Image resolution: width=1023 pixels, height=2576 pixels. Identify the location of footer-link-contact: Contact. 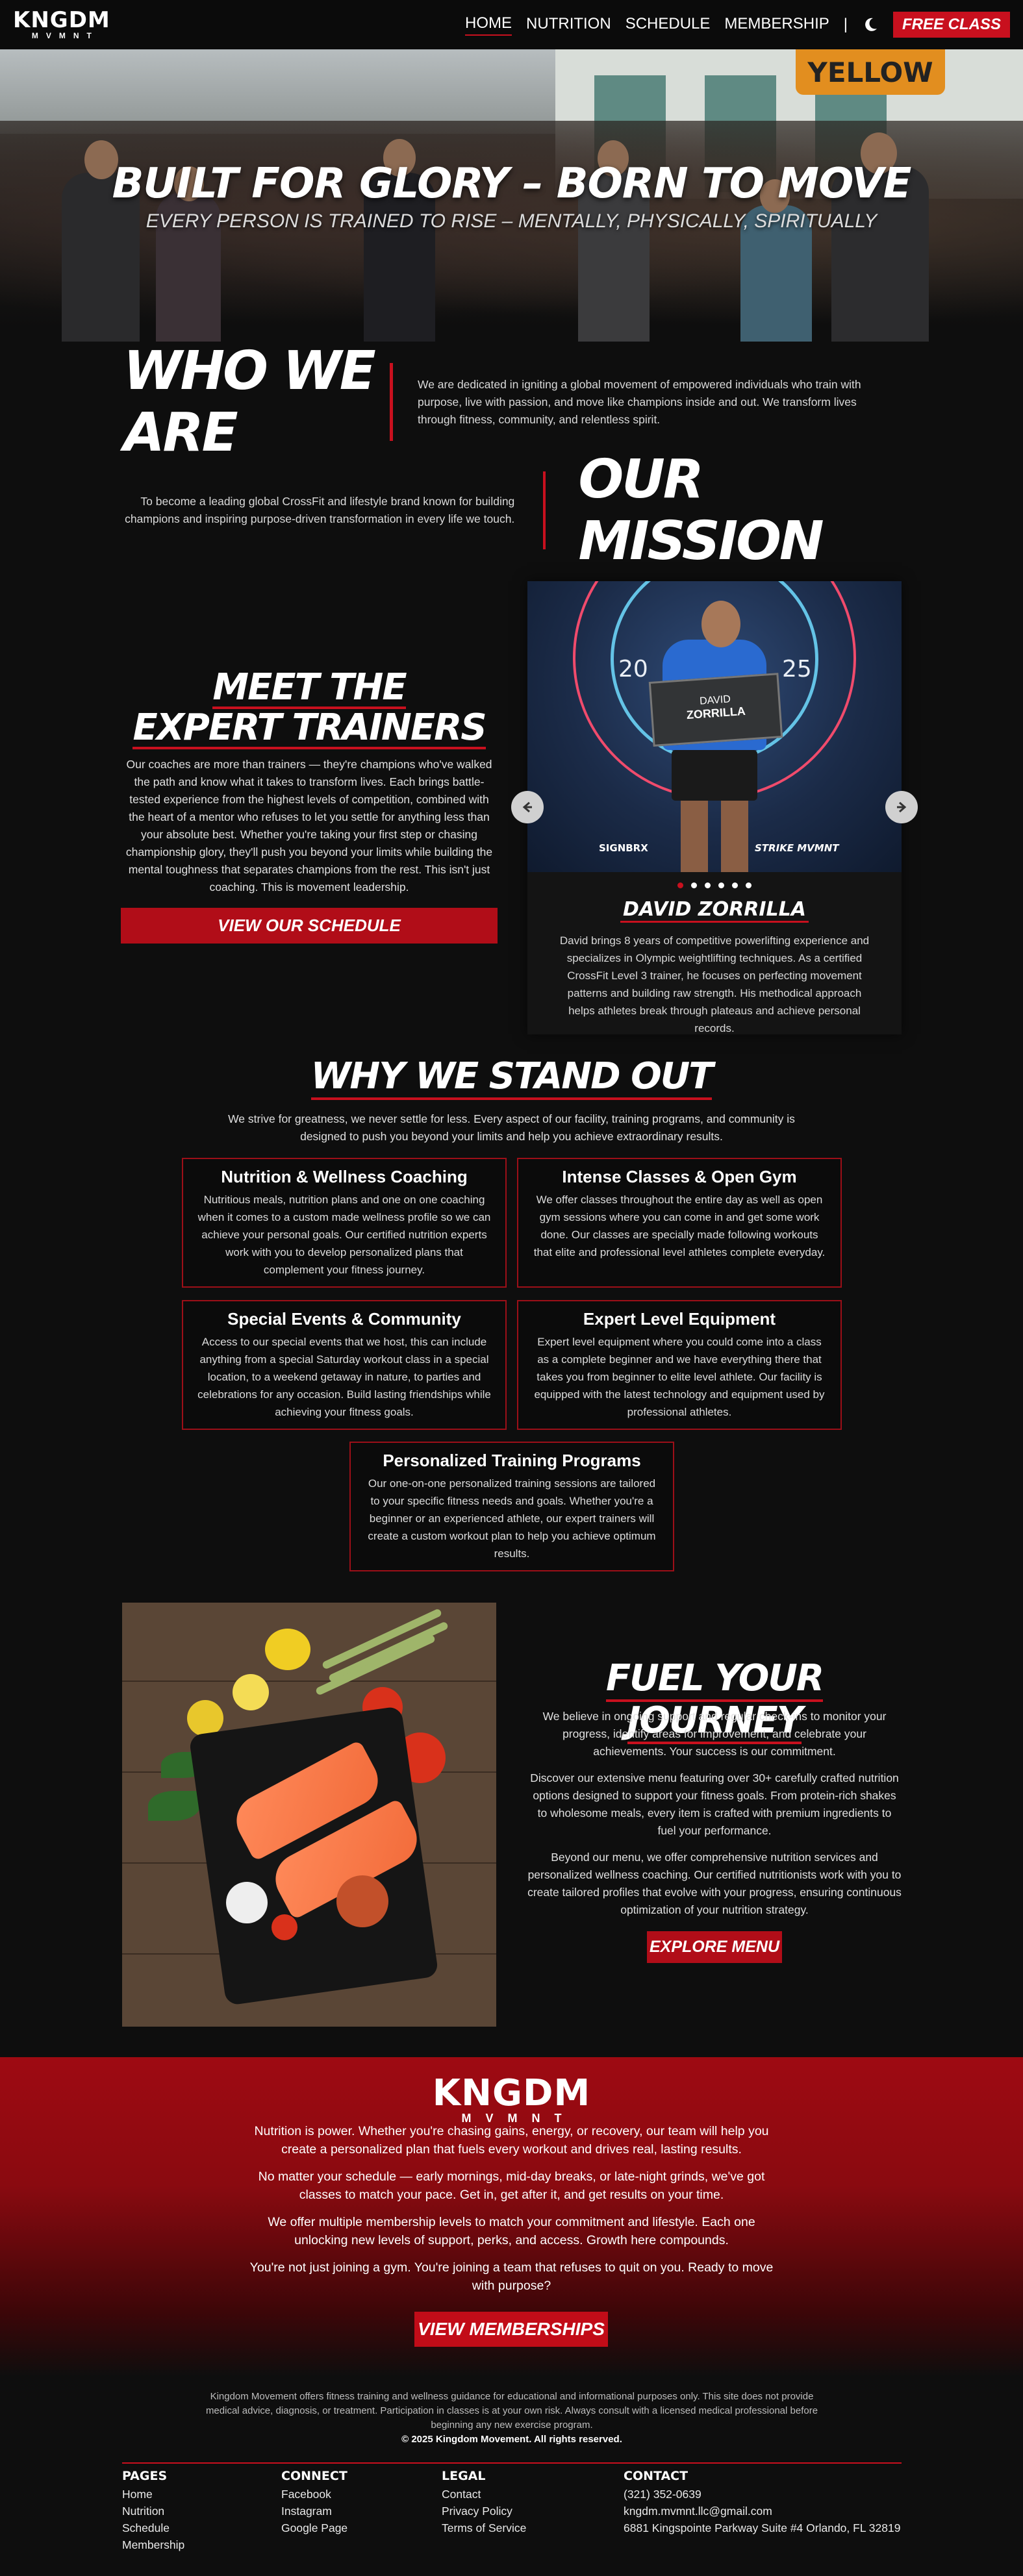
(484, 2494).